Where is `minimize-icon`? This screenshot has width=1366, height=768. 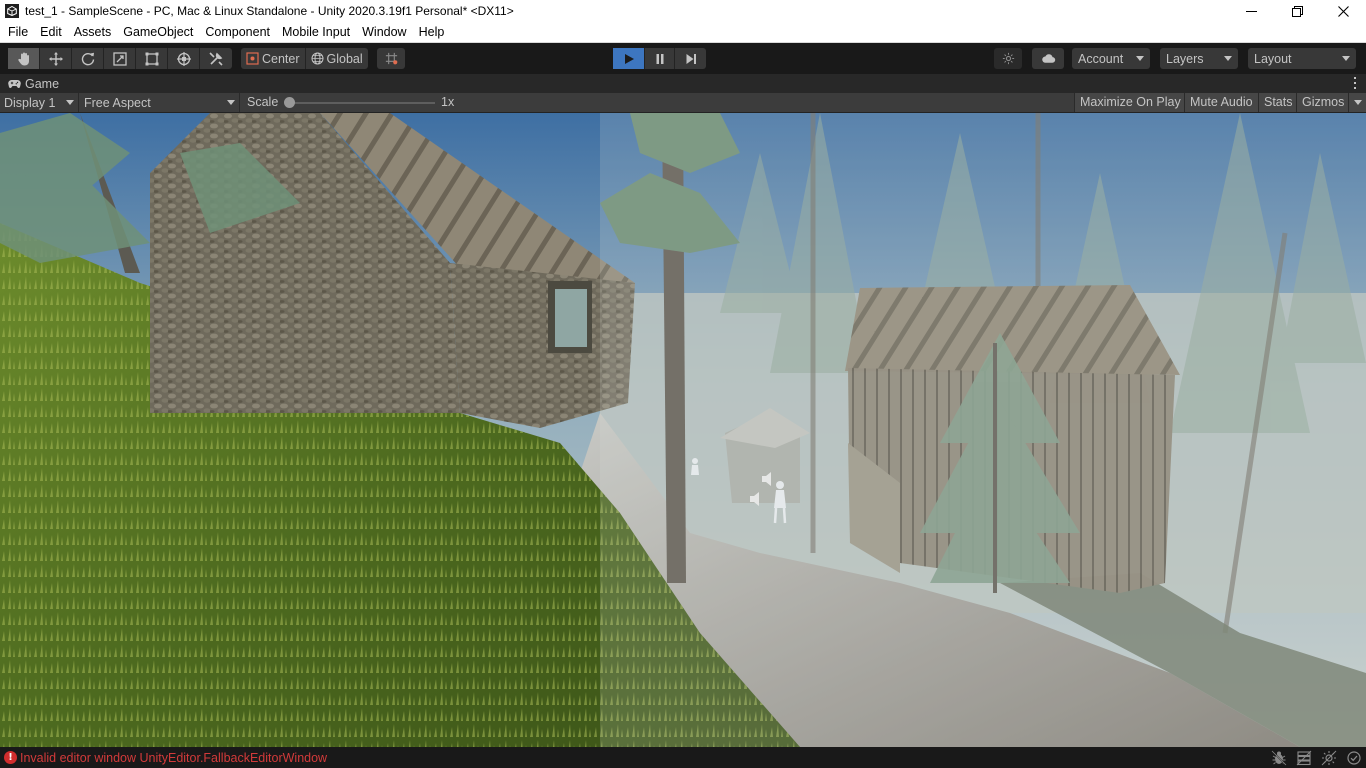 minimize-icon is located at coordinates (1251, 11).